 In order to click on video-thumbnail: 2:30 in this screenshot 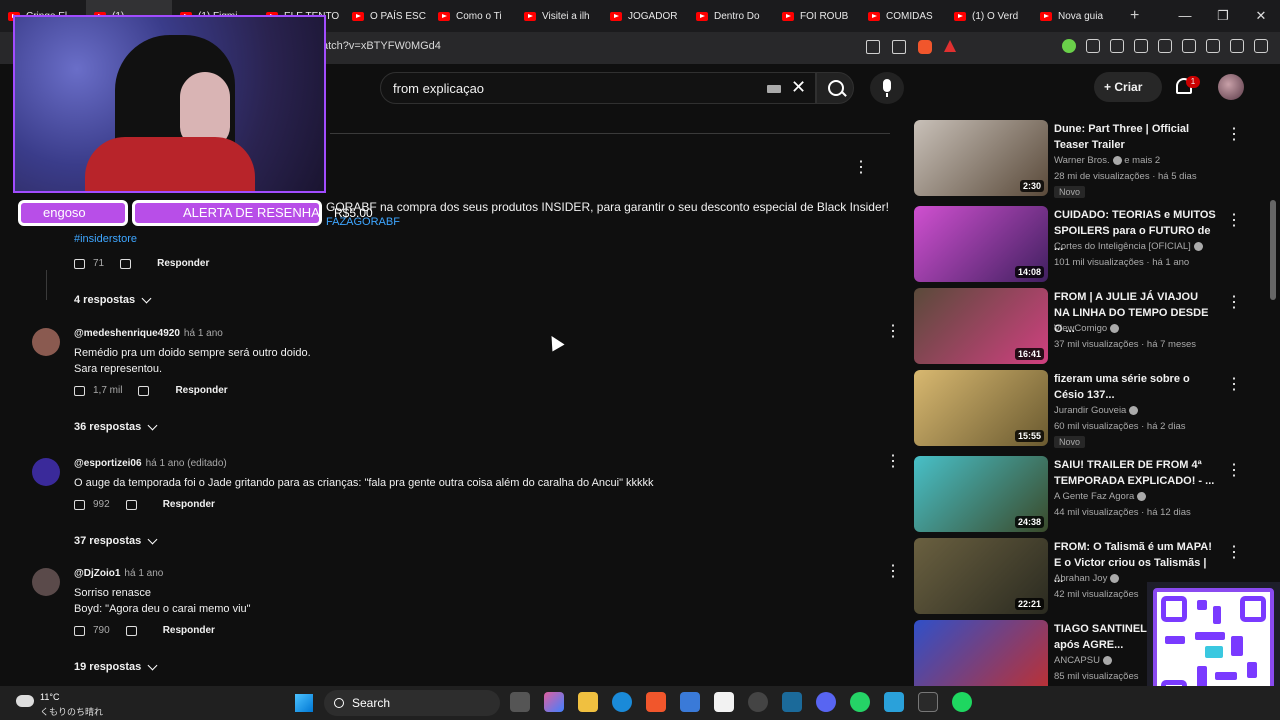, I will do `click(981, 158)`.